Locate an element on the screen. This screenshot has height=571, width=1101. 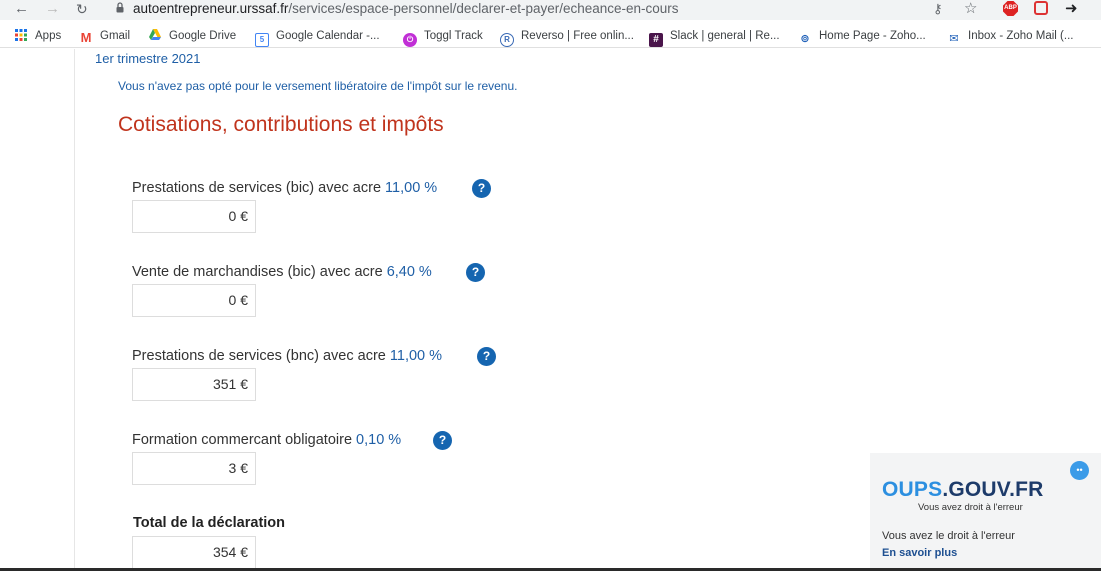
amount-field-formation: 3 € is located at coordinates (194, 468).